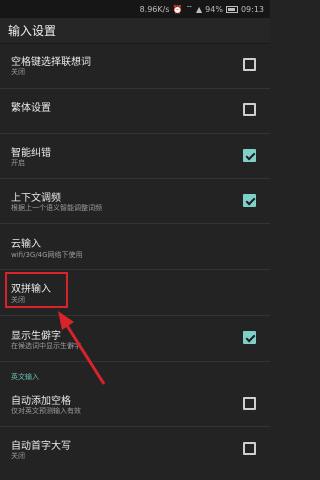 The image size is (320, 480). I want to click on setting-traditional: 繁体设置, so click(135, 111).